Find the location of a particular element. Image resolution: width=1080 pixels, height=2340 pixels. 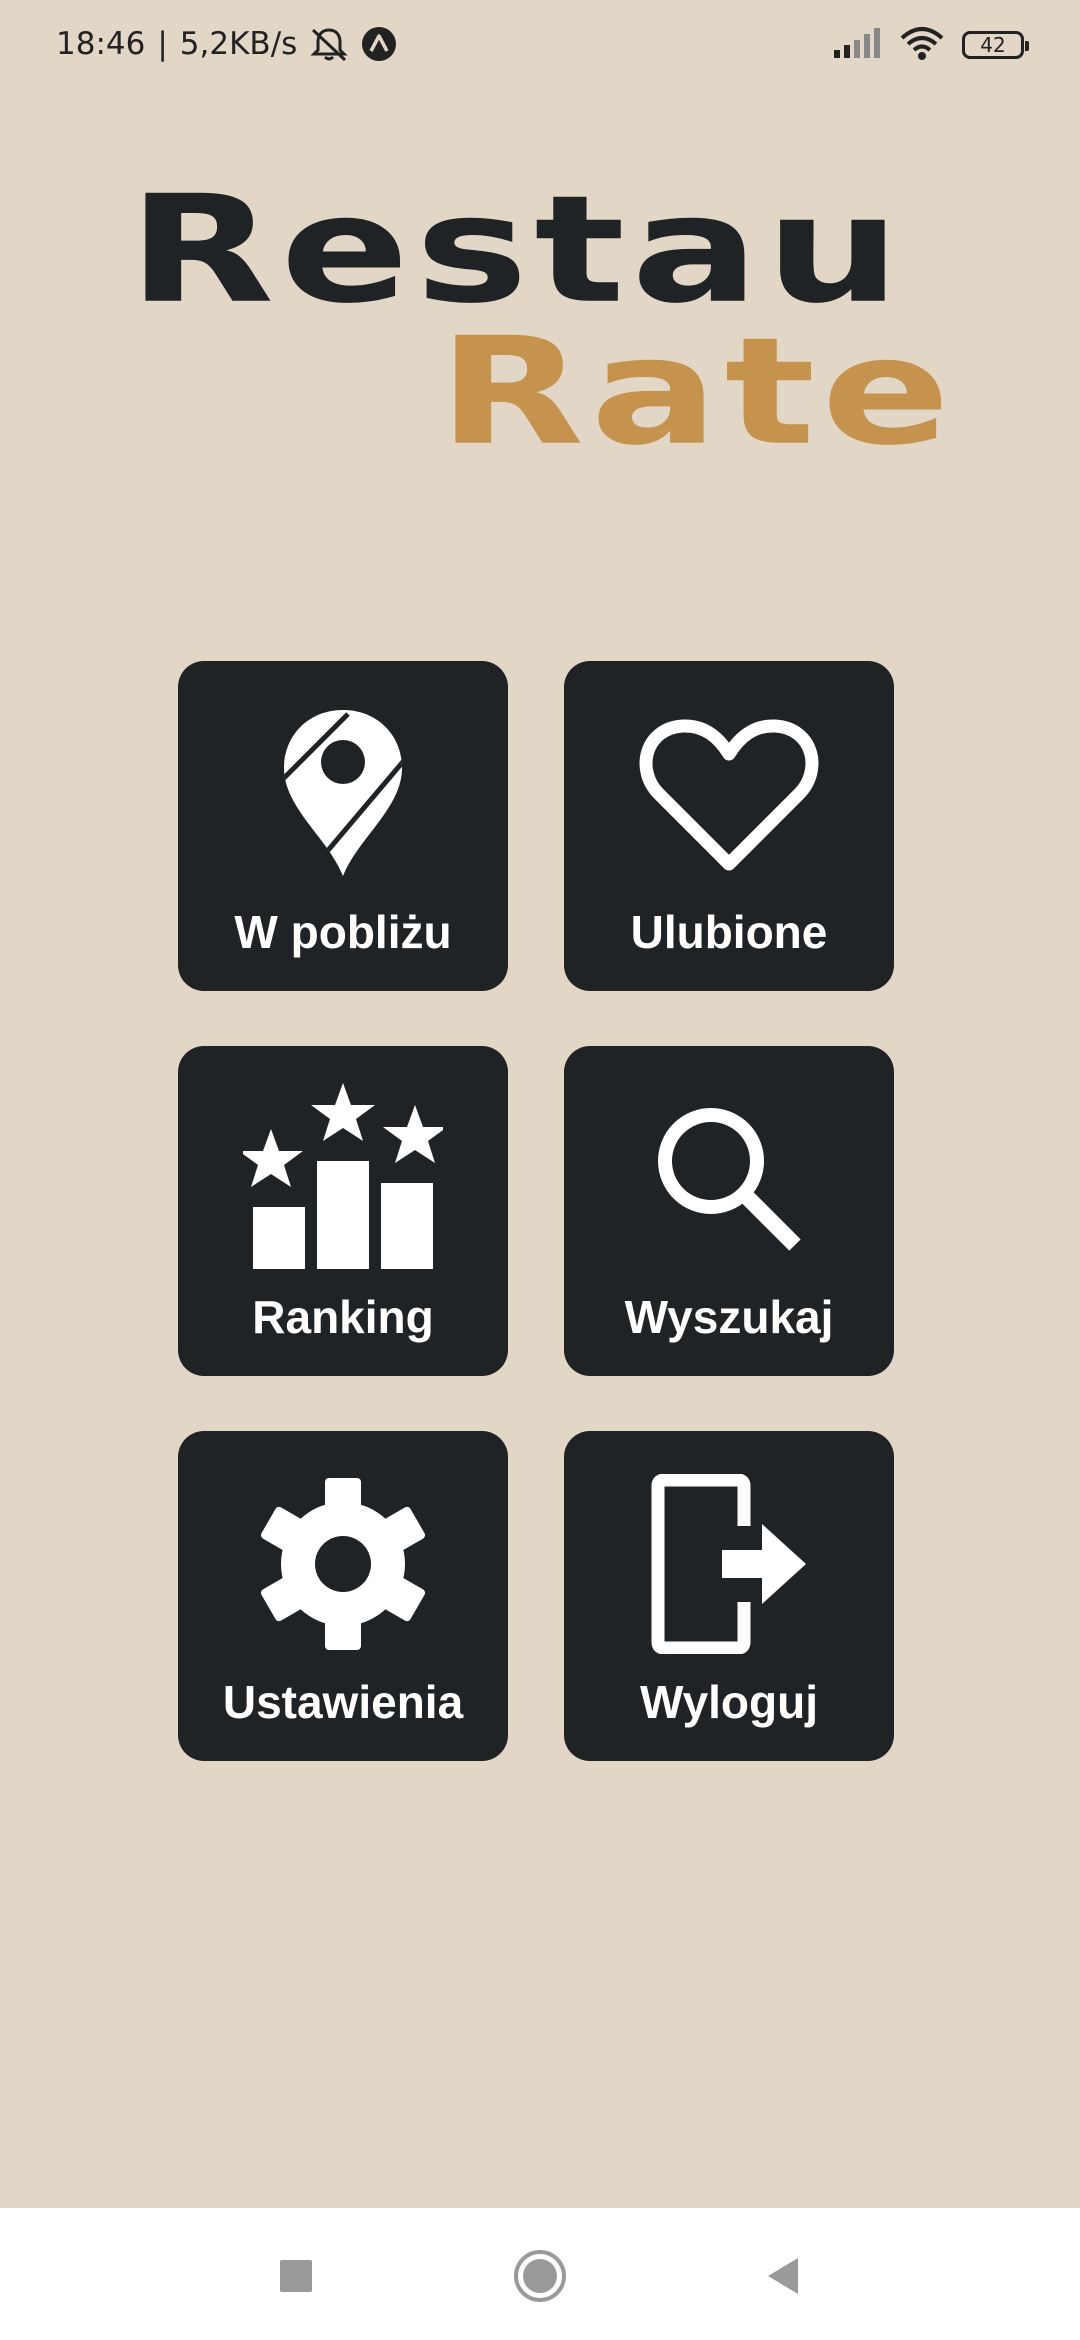

heart-icon is located at coordinates (729, 794).